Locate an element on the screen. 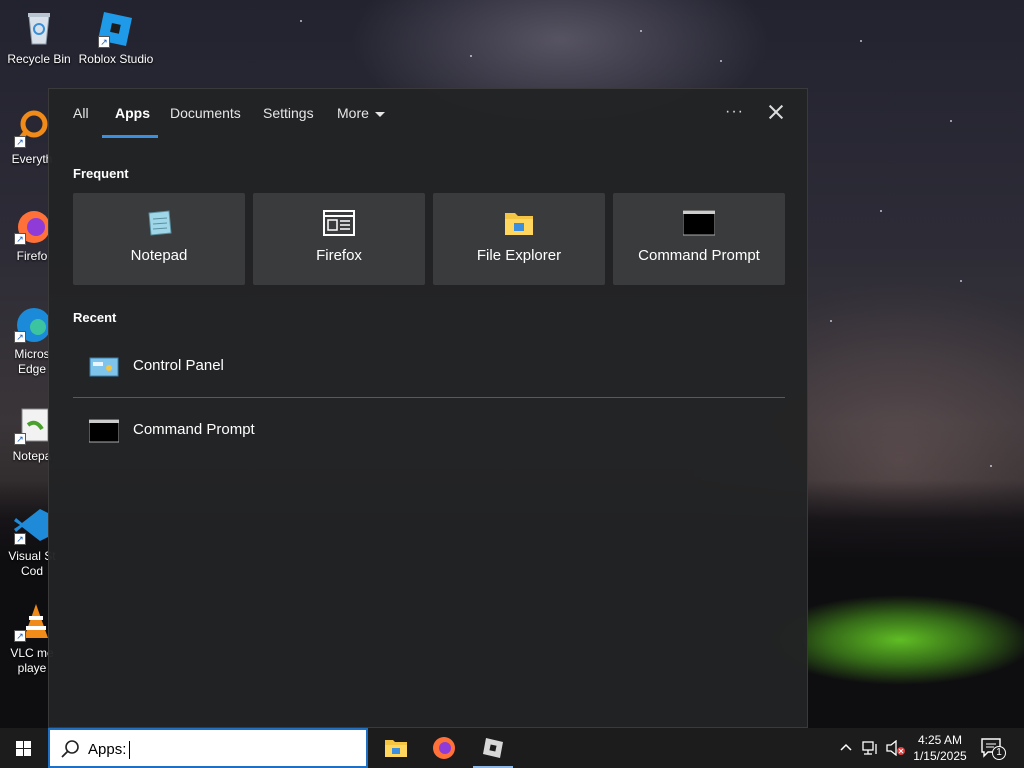 The height and width of the screenshot is (768, 1024). recent-heading: Recent is located at coordinates (95, 317).